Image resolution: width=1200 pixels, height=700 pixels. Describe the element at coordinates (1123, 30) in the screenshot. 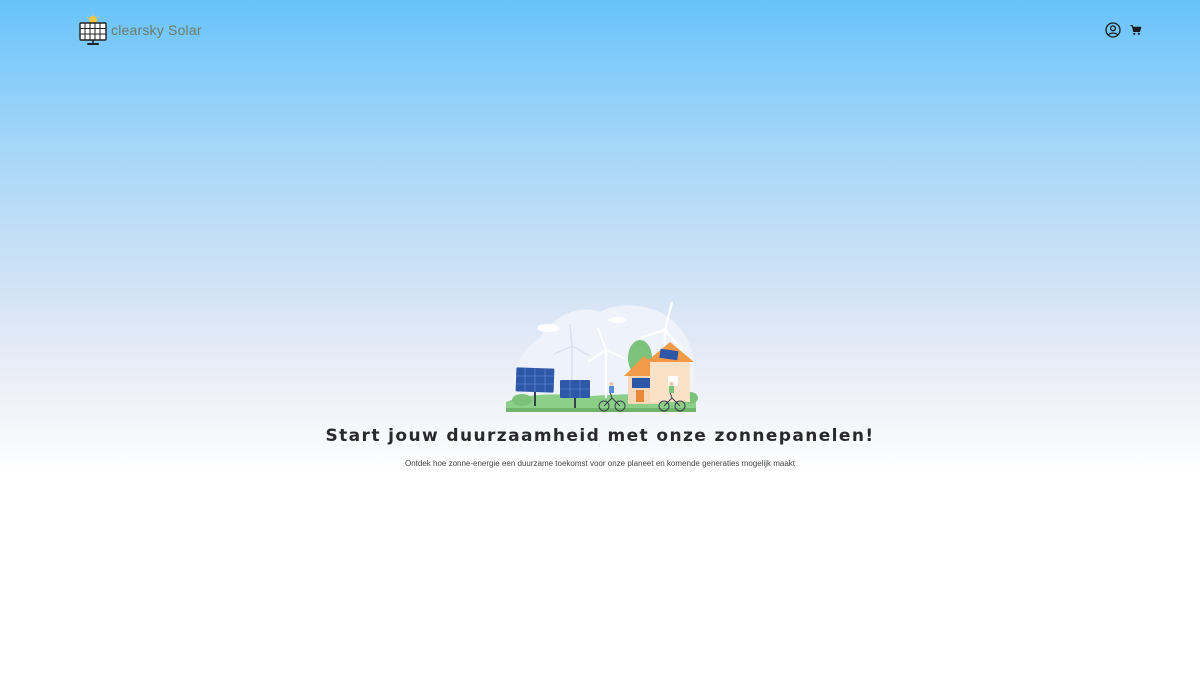

I see `header-actions` at that location.